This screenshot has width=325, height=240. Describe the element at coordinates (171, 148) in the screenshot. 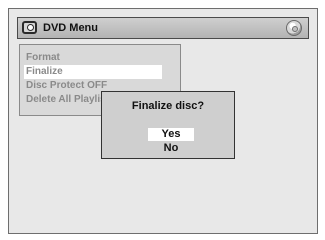

I see `no-button: No` at that location.